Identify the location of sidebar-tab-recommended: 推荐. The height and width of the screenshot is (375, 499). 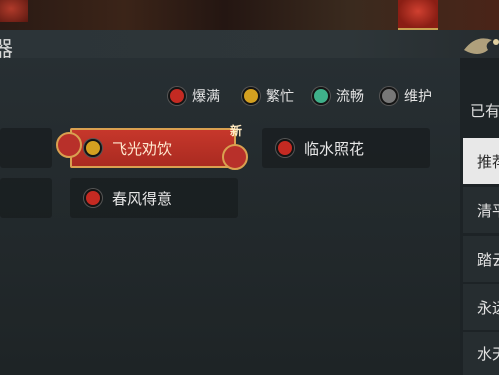
(481, 161).